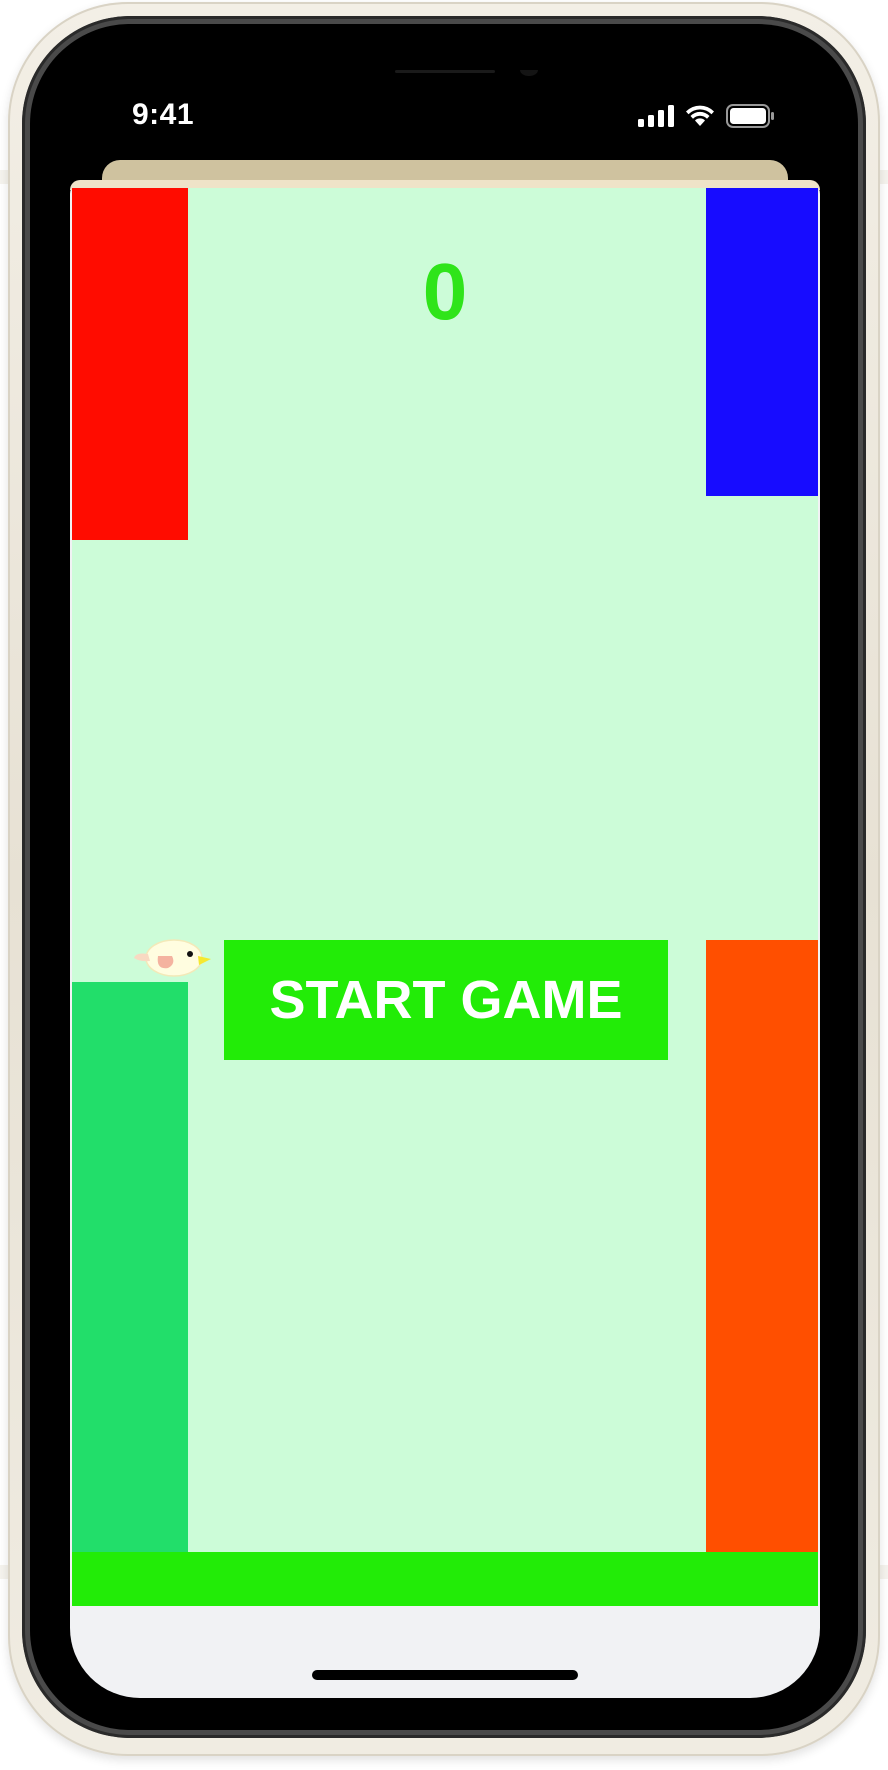 The image size is (888, 1770). What do you see at coordinates (762, 1273) in the screenshot?
I see `pipe-bottom-right` at bounding box center [762, 1273].